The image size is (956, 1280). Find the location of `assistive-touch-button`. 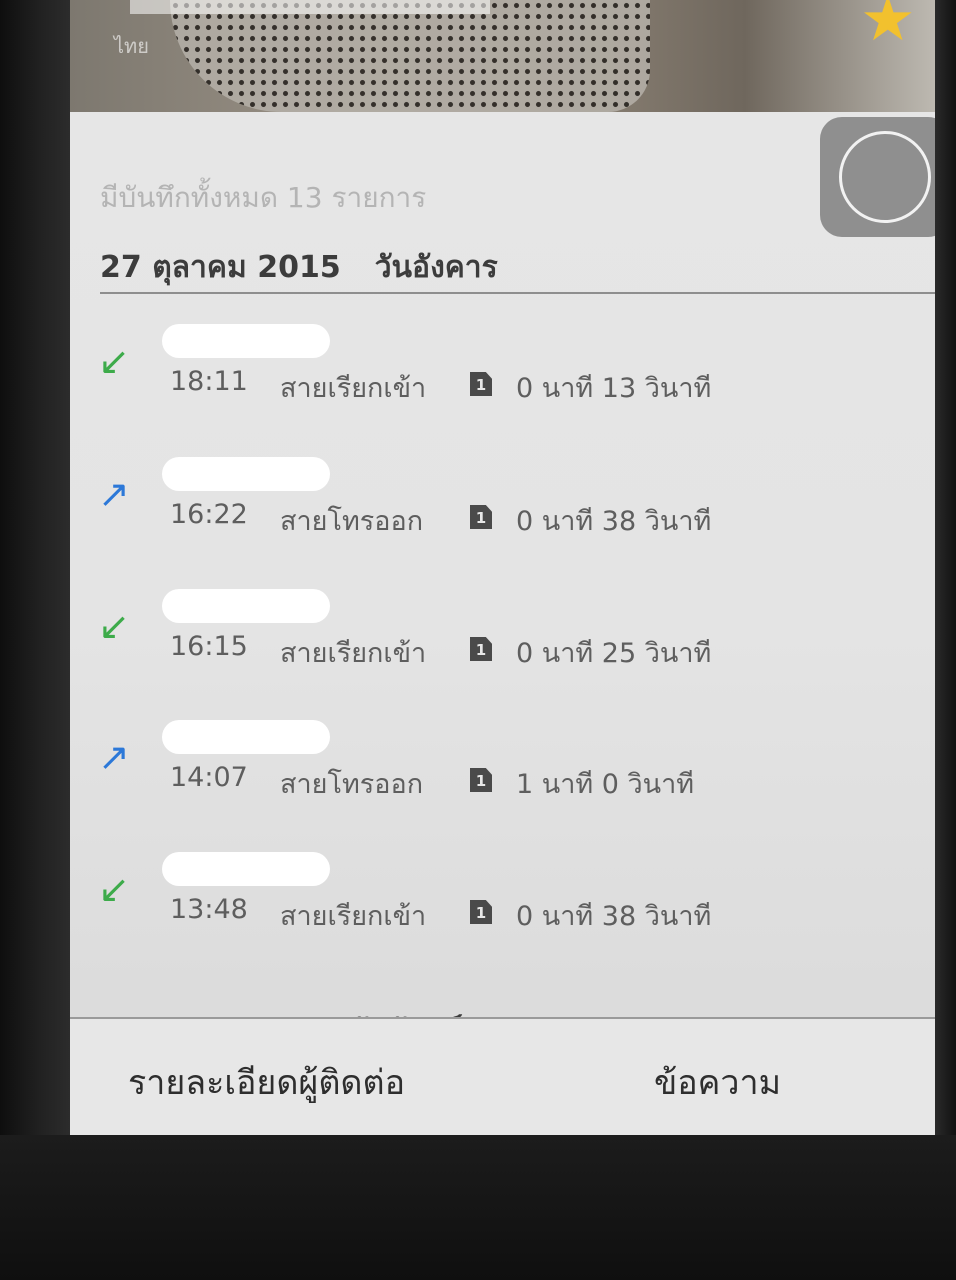

assistive-touch-button is located at coordinates (877, 177).